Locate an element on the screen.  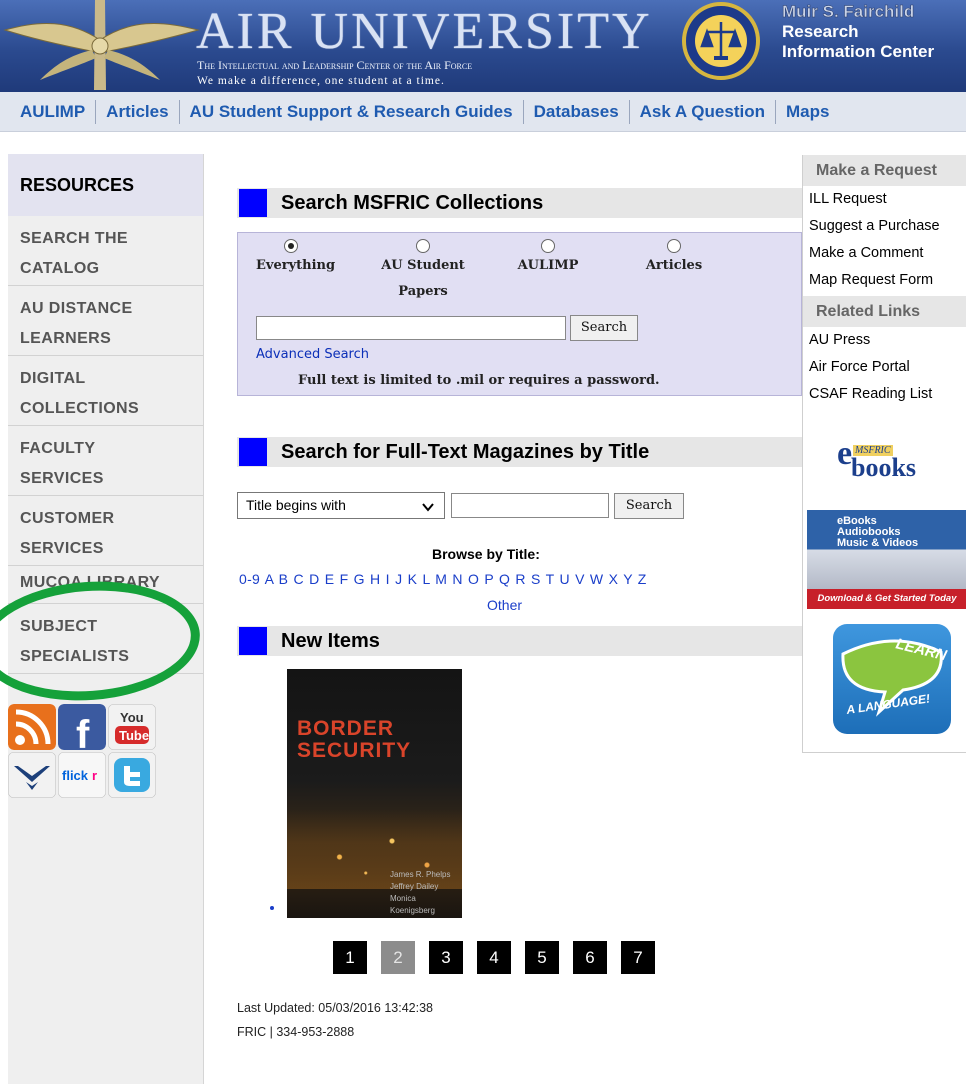
map-request-form-link: Map Request Form is located at coordinates (884, 280).